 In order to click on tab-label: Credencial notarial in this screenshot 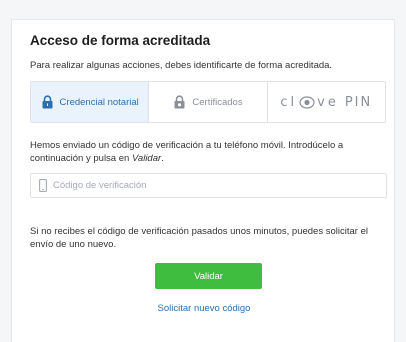, I will do `click(99, 102)`.